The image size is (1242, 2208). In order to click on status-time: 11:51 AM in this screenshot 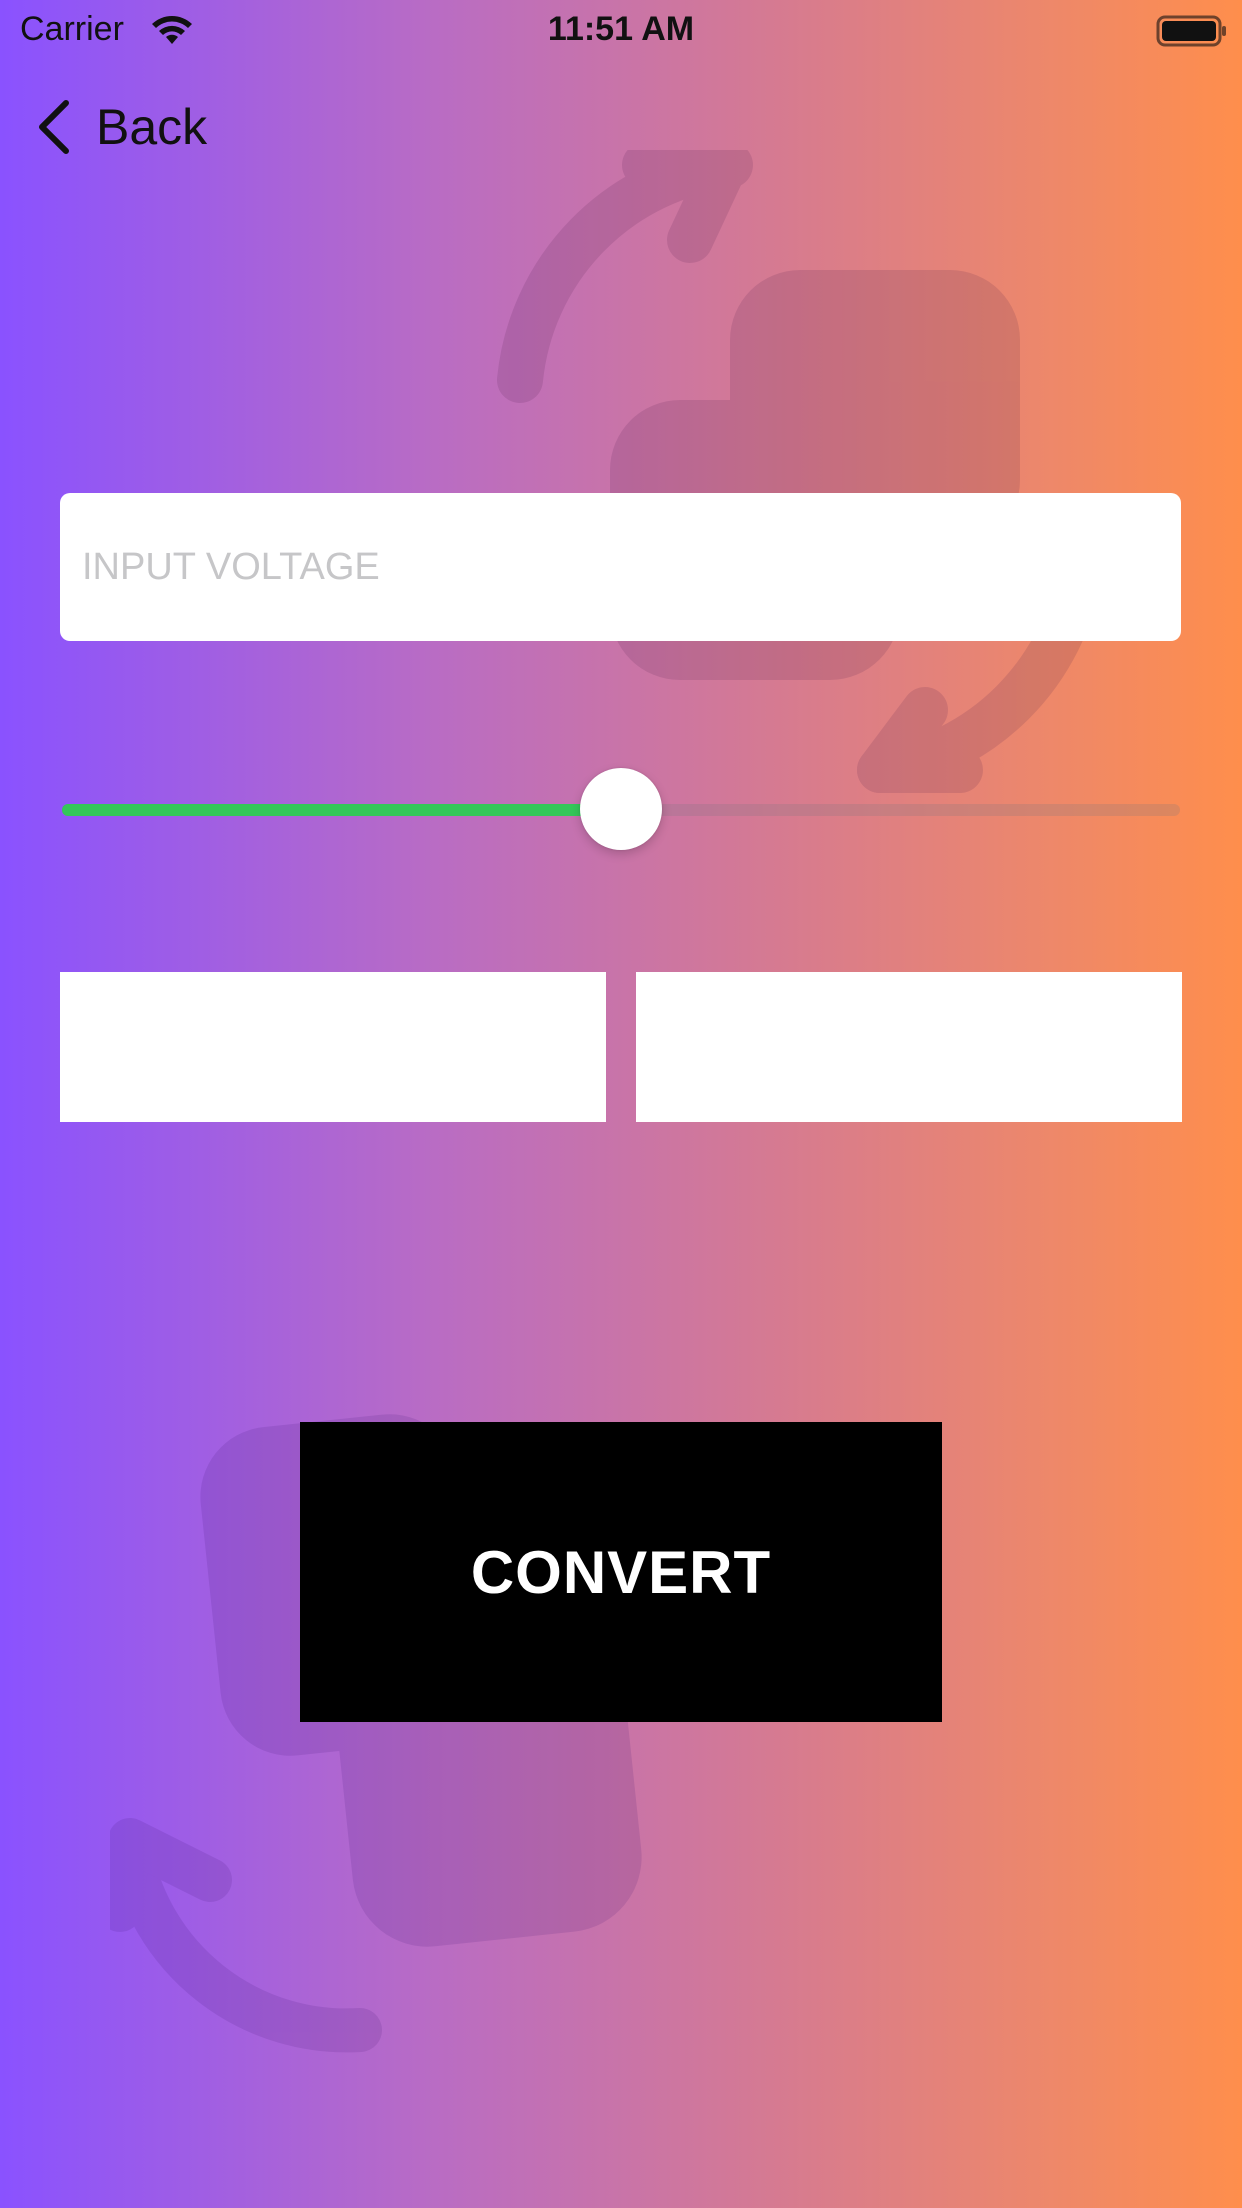, I will do `click(621, 29)`.